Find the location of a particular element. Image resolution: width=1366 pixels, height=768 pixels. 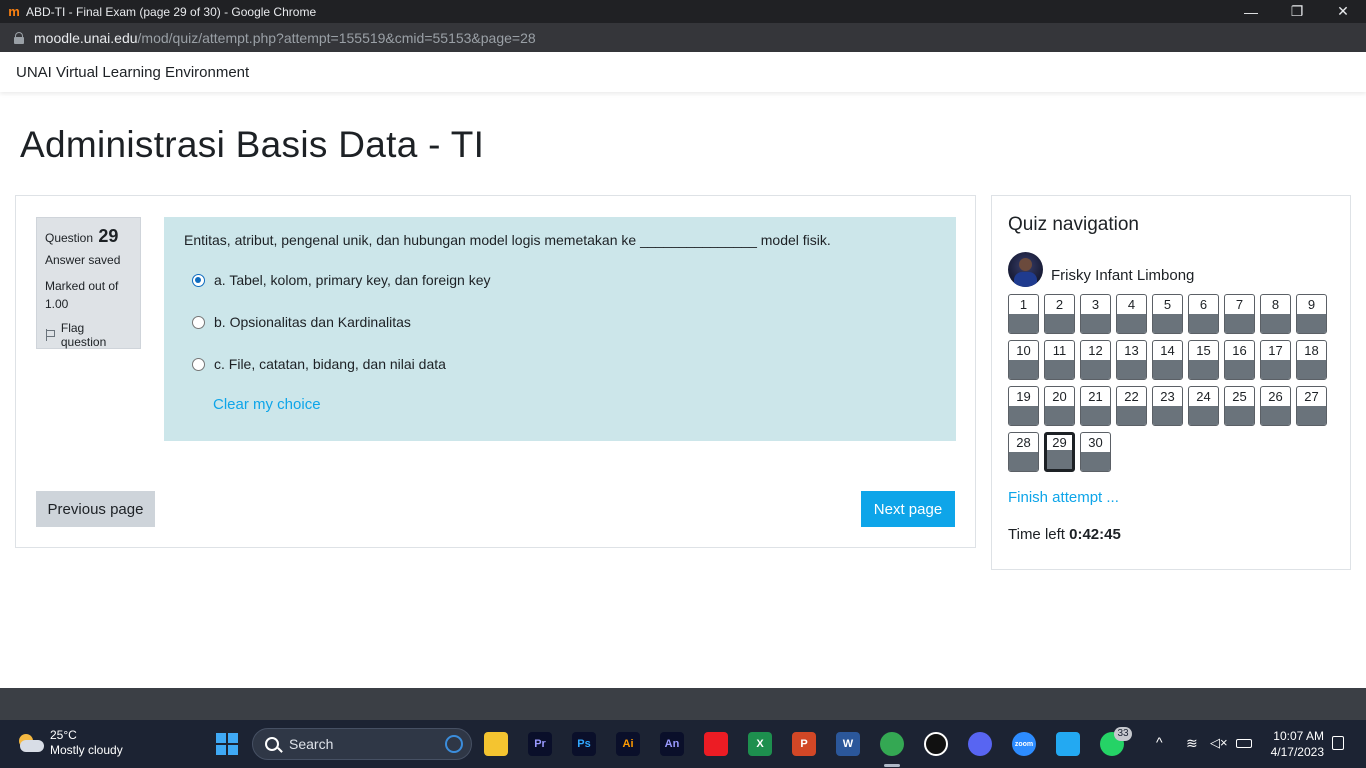

quiz-nav-question-17: 17 is located at coordinates (1275, 360).